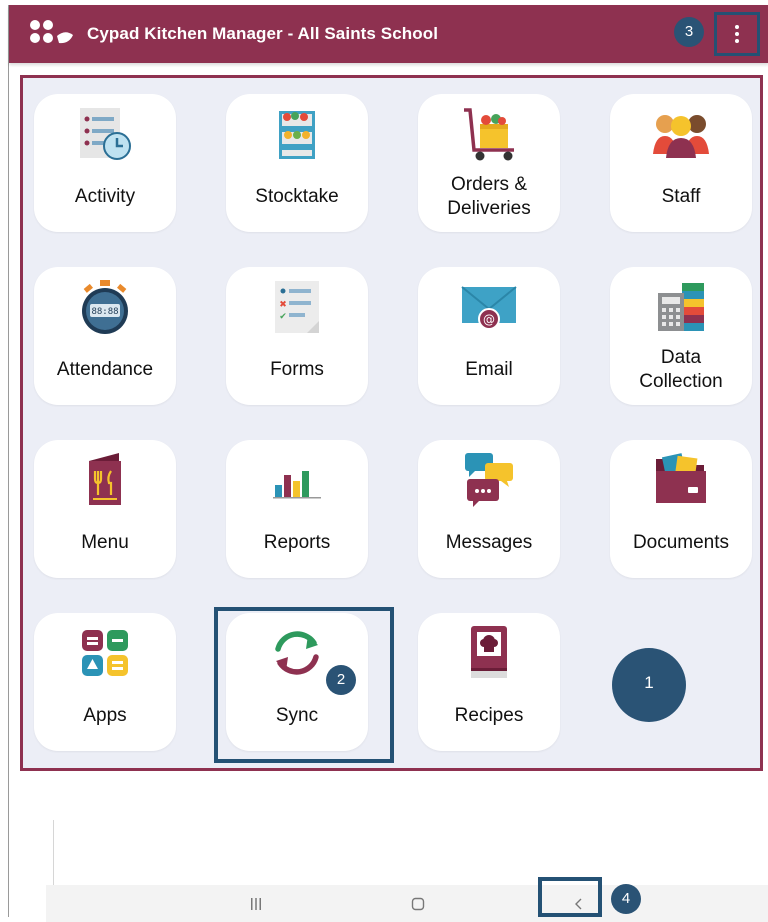  Describe the element at coordinates (489, 480) in the screenshot. I see `chat-bubbles-icon` at that location.